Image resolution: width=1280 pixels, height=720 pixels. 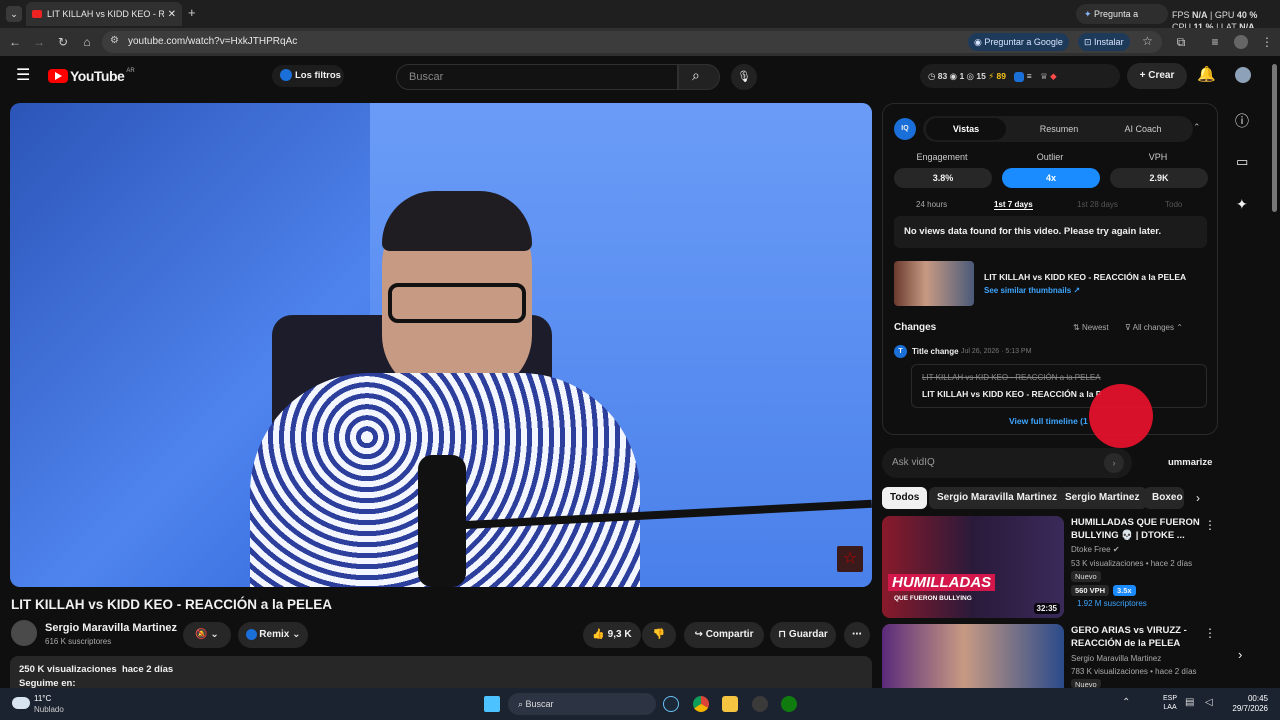 I want to click on install-button: ⊡ Instalar, so click(x=1104, y=42).